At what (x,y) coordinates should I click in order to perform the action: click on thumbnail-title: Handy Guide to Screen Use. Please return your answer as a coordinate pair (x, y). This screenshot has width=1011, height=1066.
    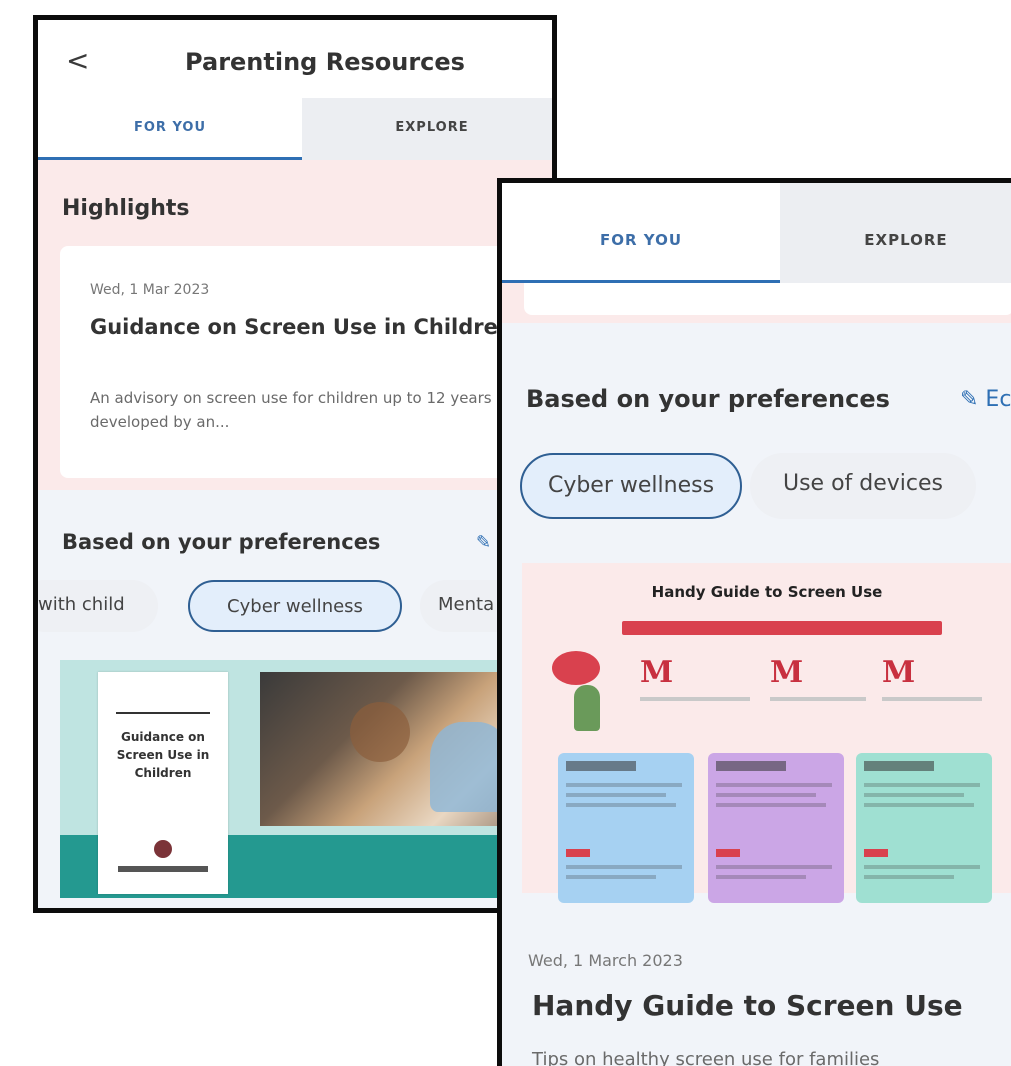
    Looking at the image, I should click on (767, 592).